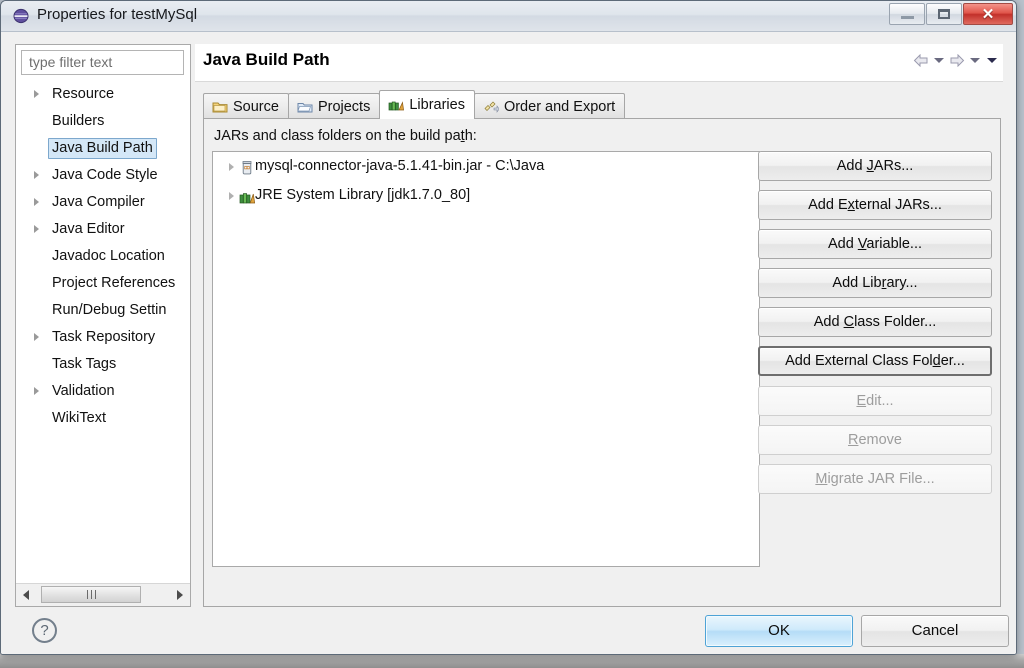 Image resolution: width=1024 pixels, height=668 pixels. I want to click on sidebar-item-label: Java Build Path, so click(102, 148).